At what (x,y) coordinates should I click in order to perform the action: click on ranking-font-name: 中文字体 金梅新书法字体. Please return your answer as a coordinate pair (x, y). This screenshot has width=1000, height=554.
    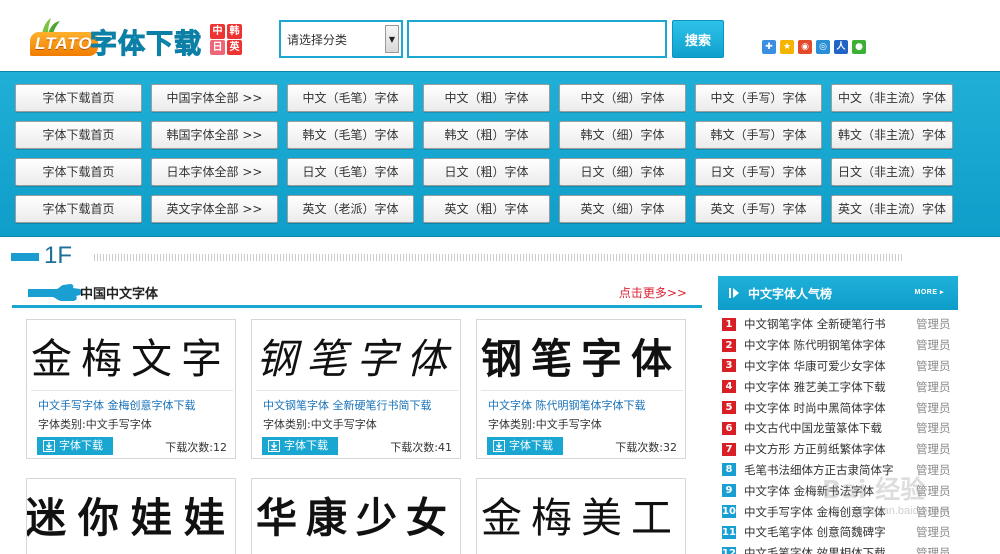
    Looking at the image, I should click on (830, 491).